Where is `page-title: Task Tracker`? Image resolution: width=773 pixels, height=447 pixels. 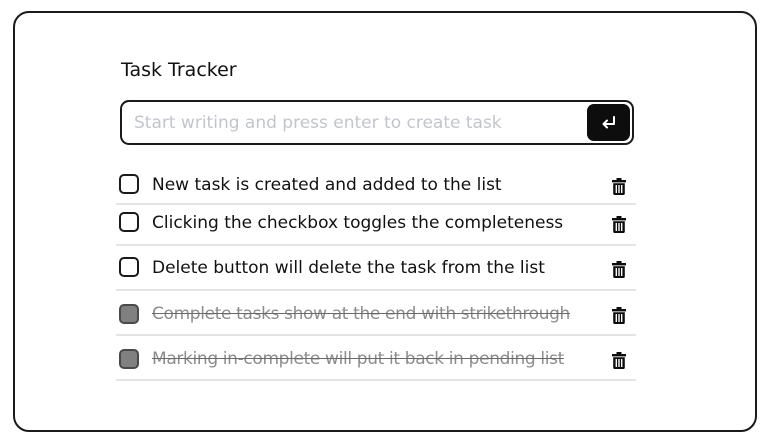 page-title: Task Tracker is located at coordinates (179, 70).